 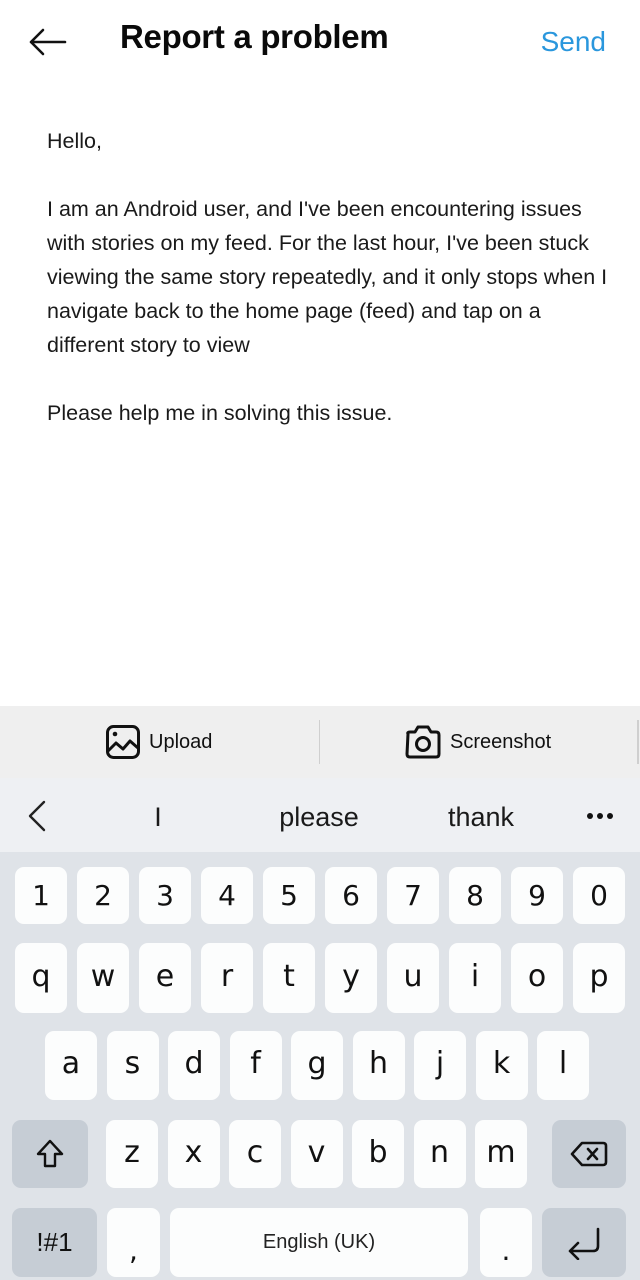 I want to click on letter-key: a, so click(x=71, y=1065).